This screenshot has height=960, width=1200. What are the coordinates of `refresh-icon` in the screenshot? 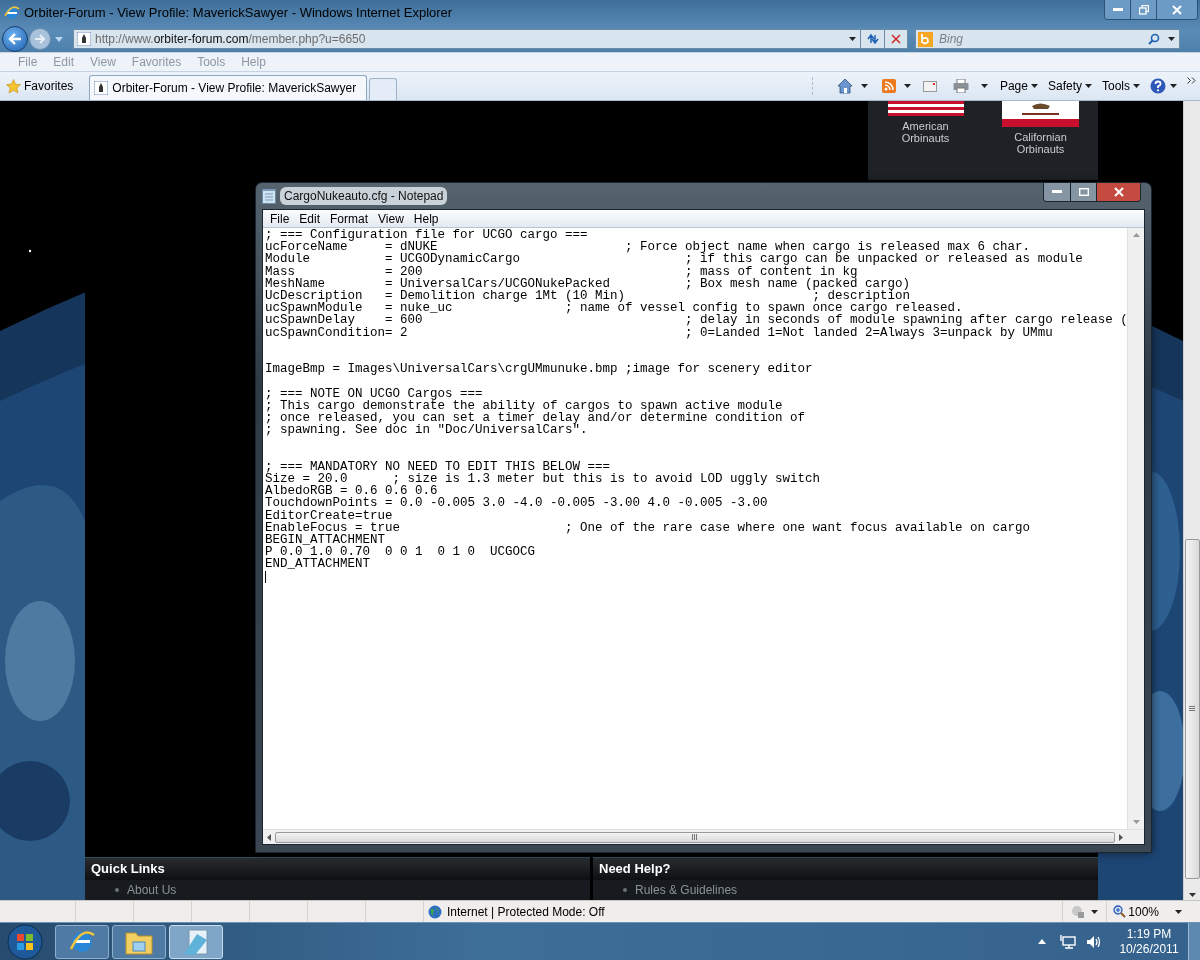 It's located at (872, 39).